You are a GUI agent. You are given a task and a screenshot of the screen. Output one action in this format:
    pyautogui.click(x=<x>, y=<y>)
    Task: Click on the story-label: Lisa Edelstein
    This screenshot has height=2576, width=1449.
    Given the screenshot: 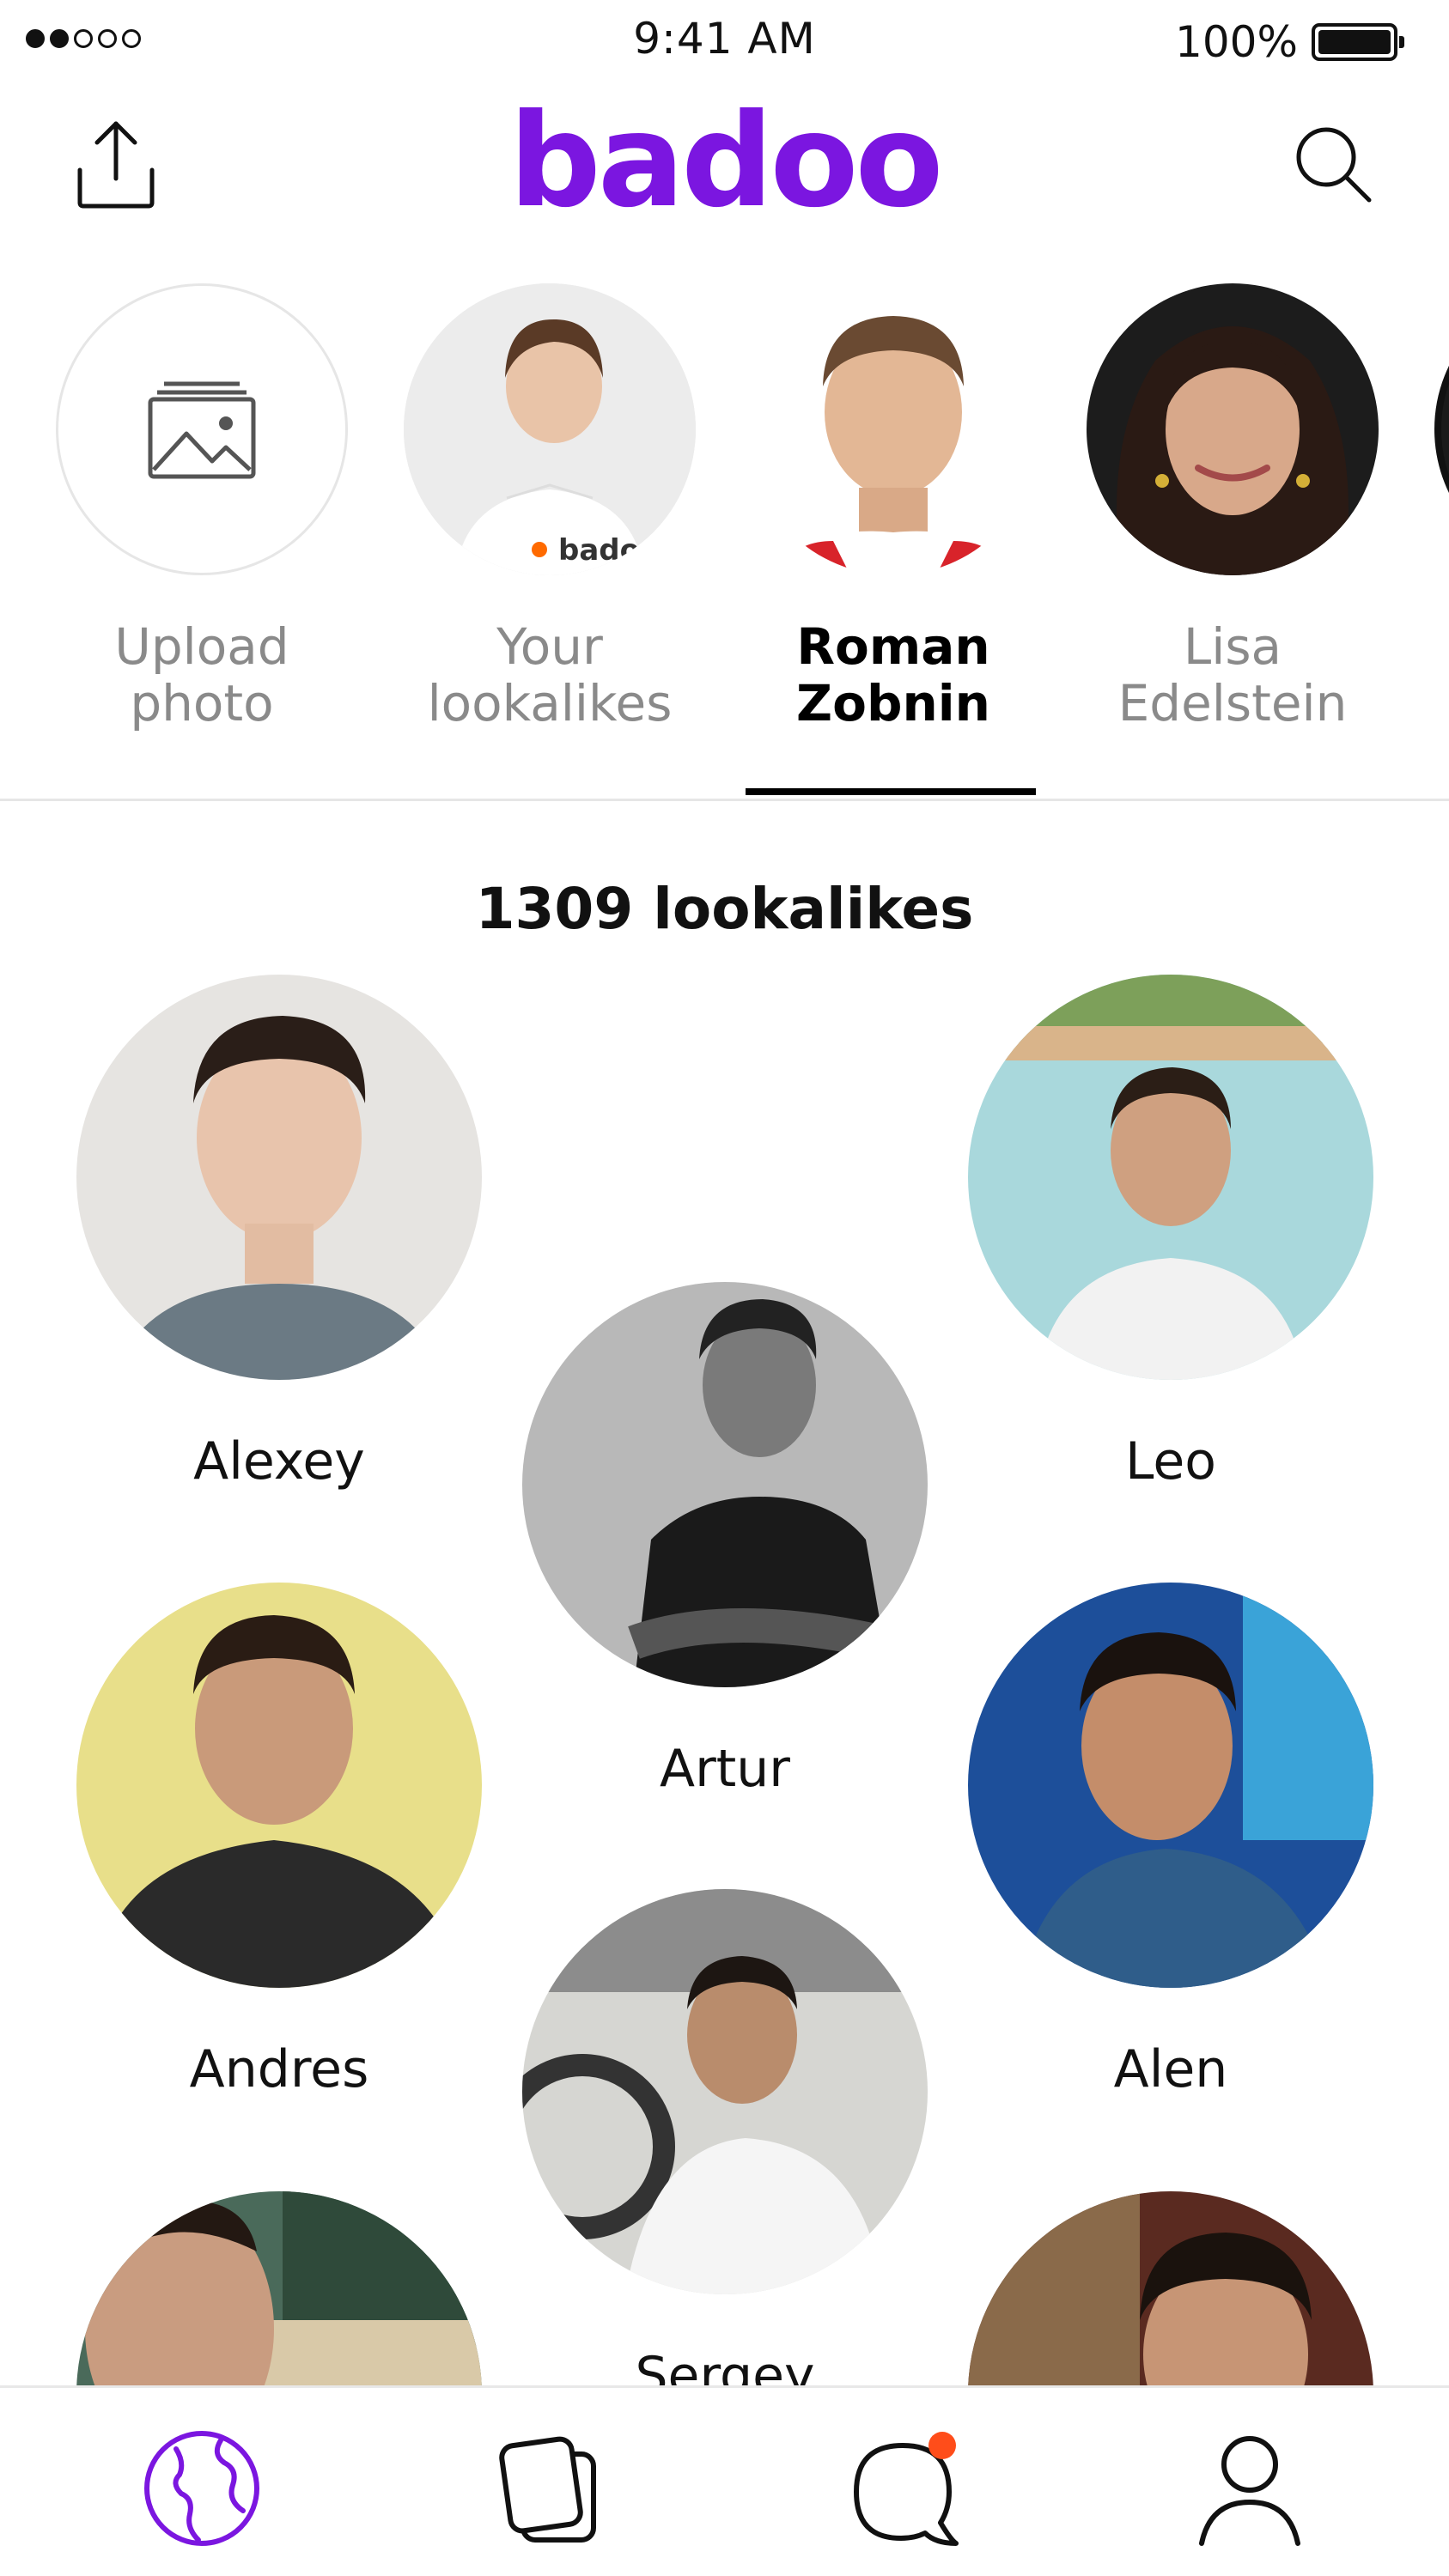 What is the action you would take?
    pyautogui.click(x=1232, y=674)
    